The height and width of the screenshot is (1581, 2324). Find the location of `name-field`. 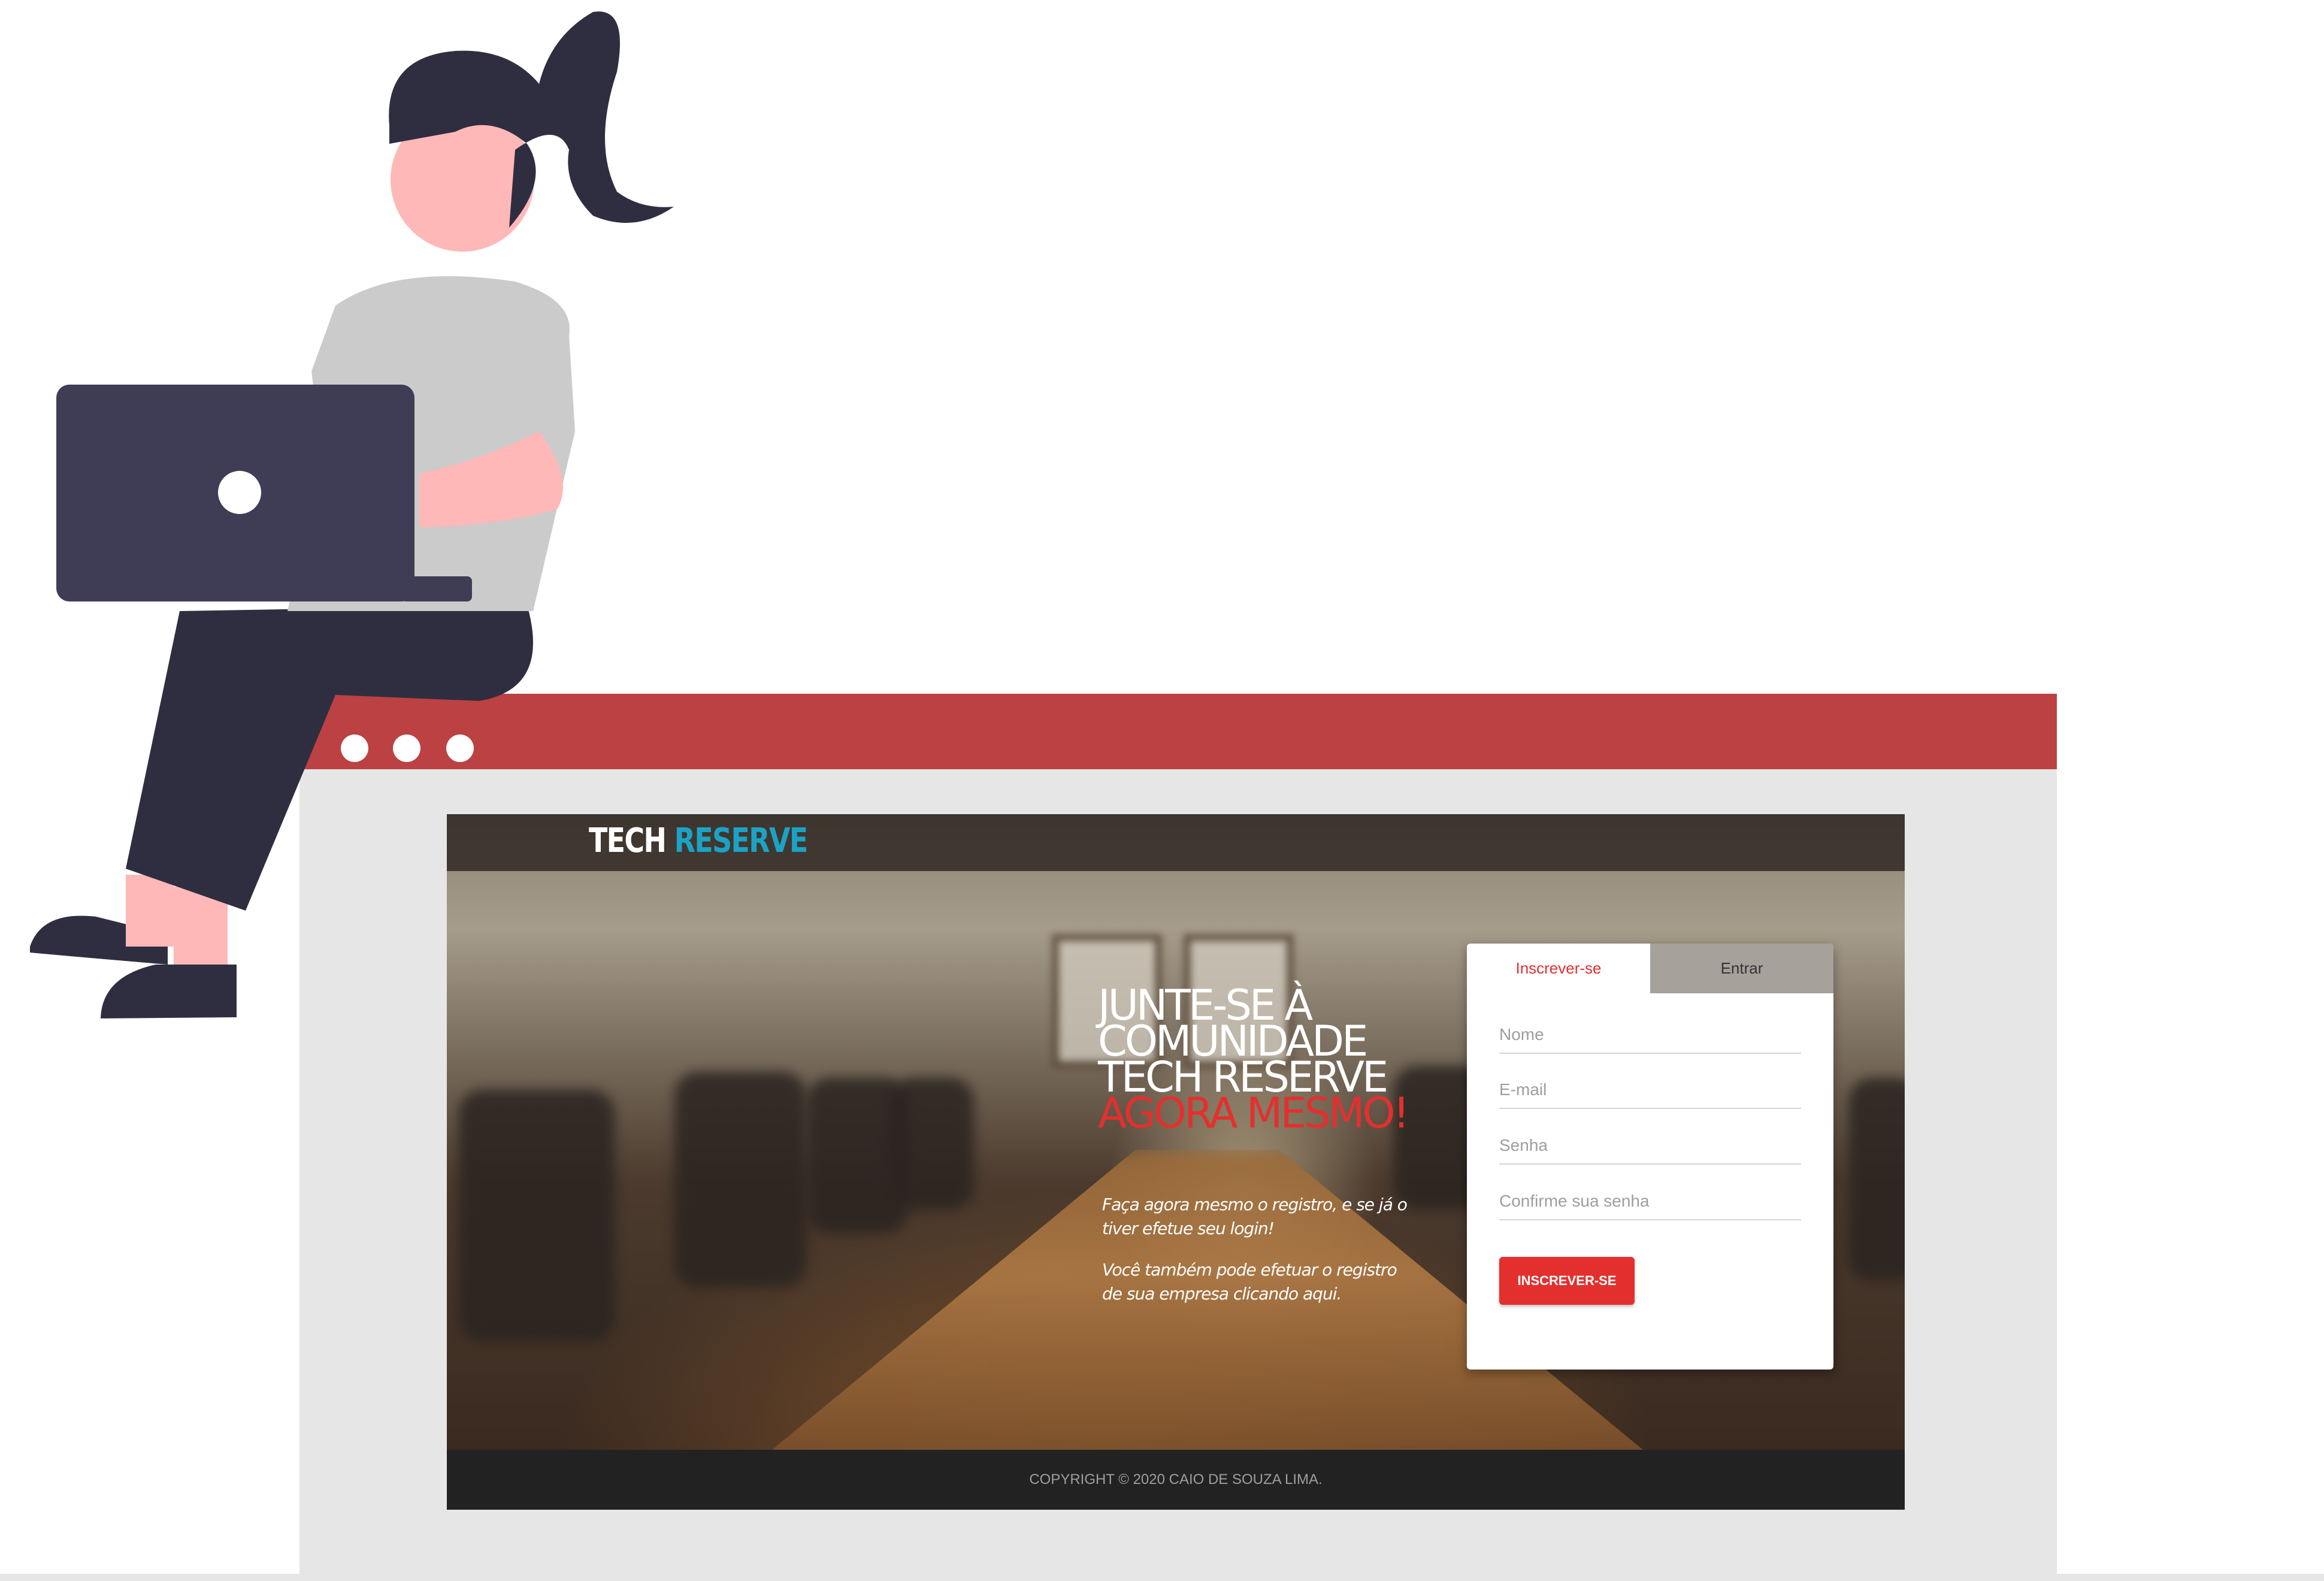

name-field is located at coordinates (1650, 1035).